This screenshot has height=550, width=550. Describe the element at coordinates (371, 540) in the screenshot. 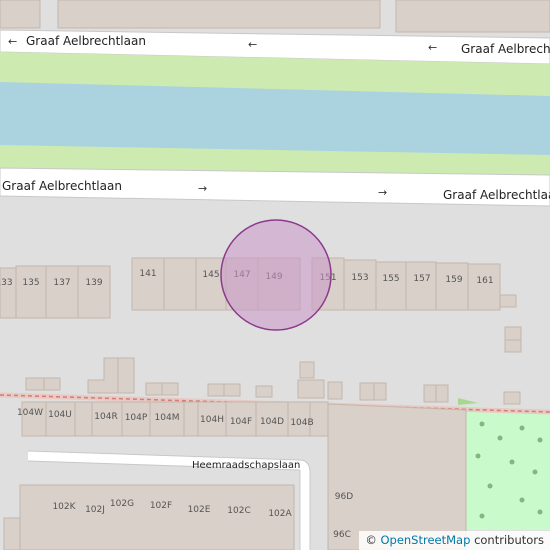

I see `copyright-symbol: ©` at that location.